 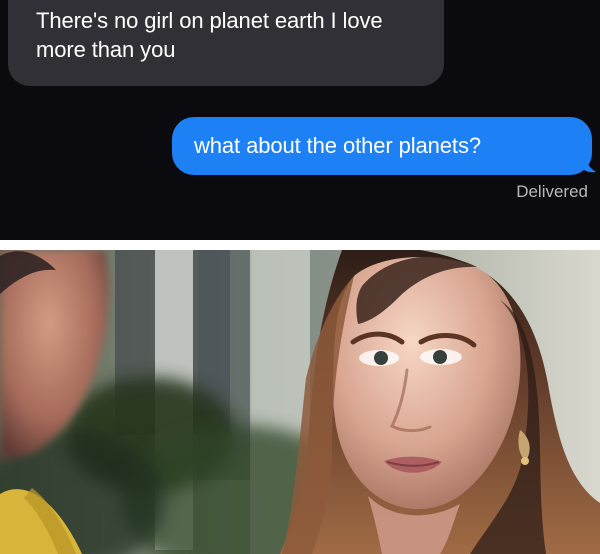 I want to click on delivery-status: Delivered, so click(x=552, y=191).